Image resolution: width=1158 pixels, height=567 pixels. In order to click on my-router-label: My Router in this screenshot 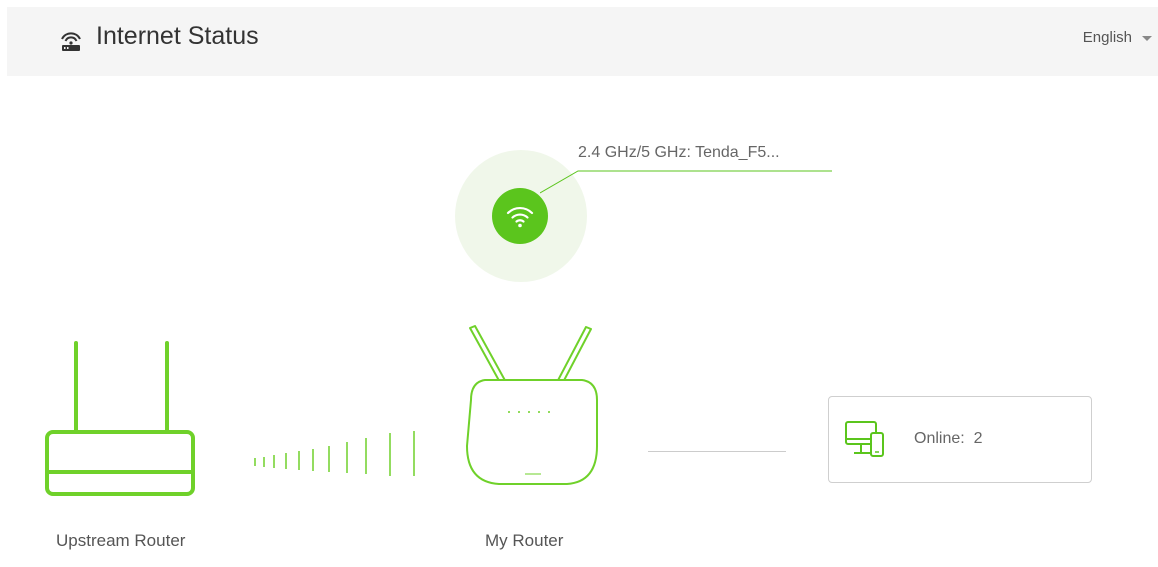, I will do `click(524, 540)`.